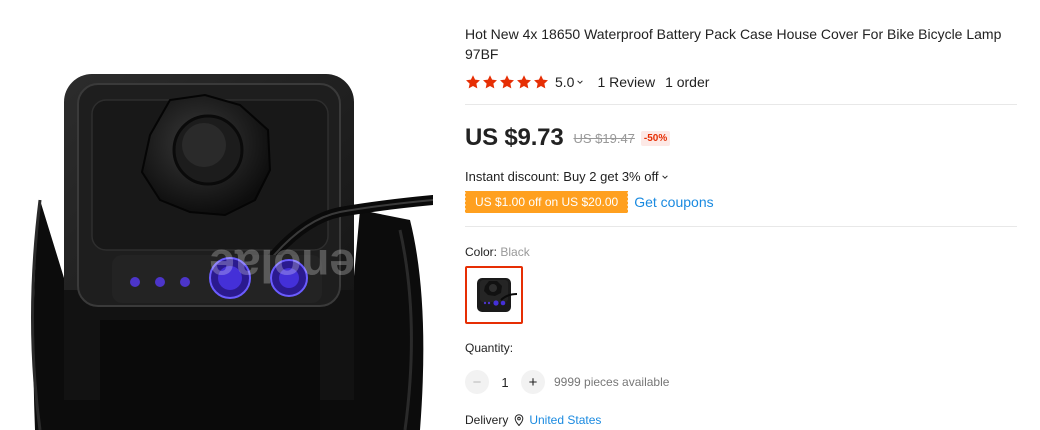 The height and width of the screenshot is (430, 1040). What do you see at coordinates (565, 82) in the screenshot?
I see `rating-value: 5.0` at bounding box center [565, 82].